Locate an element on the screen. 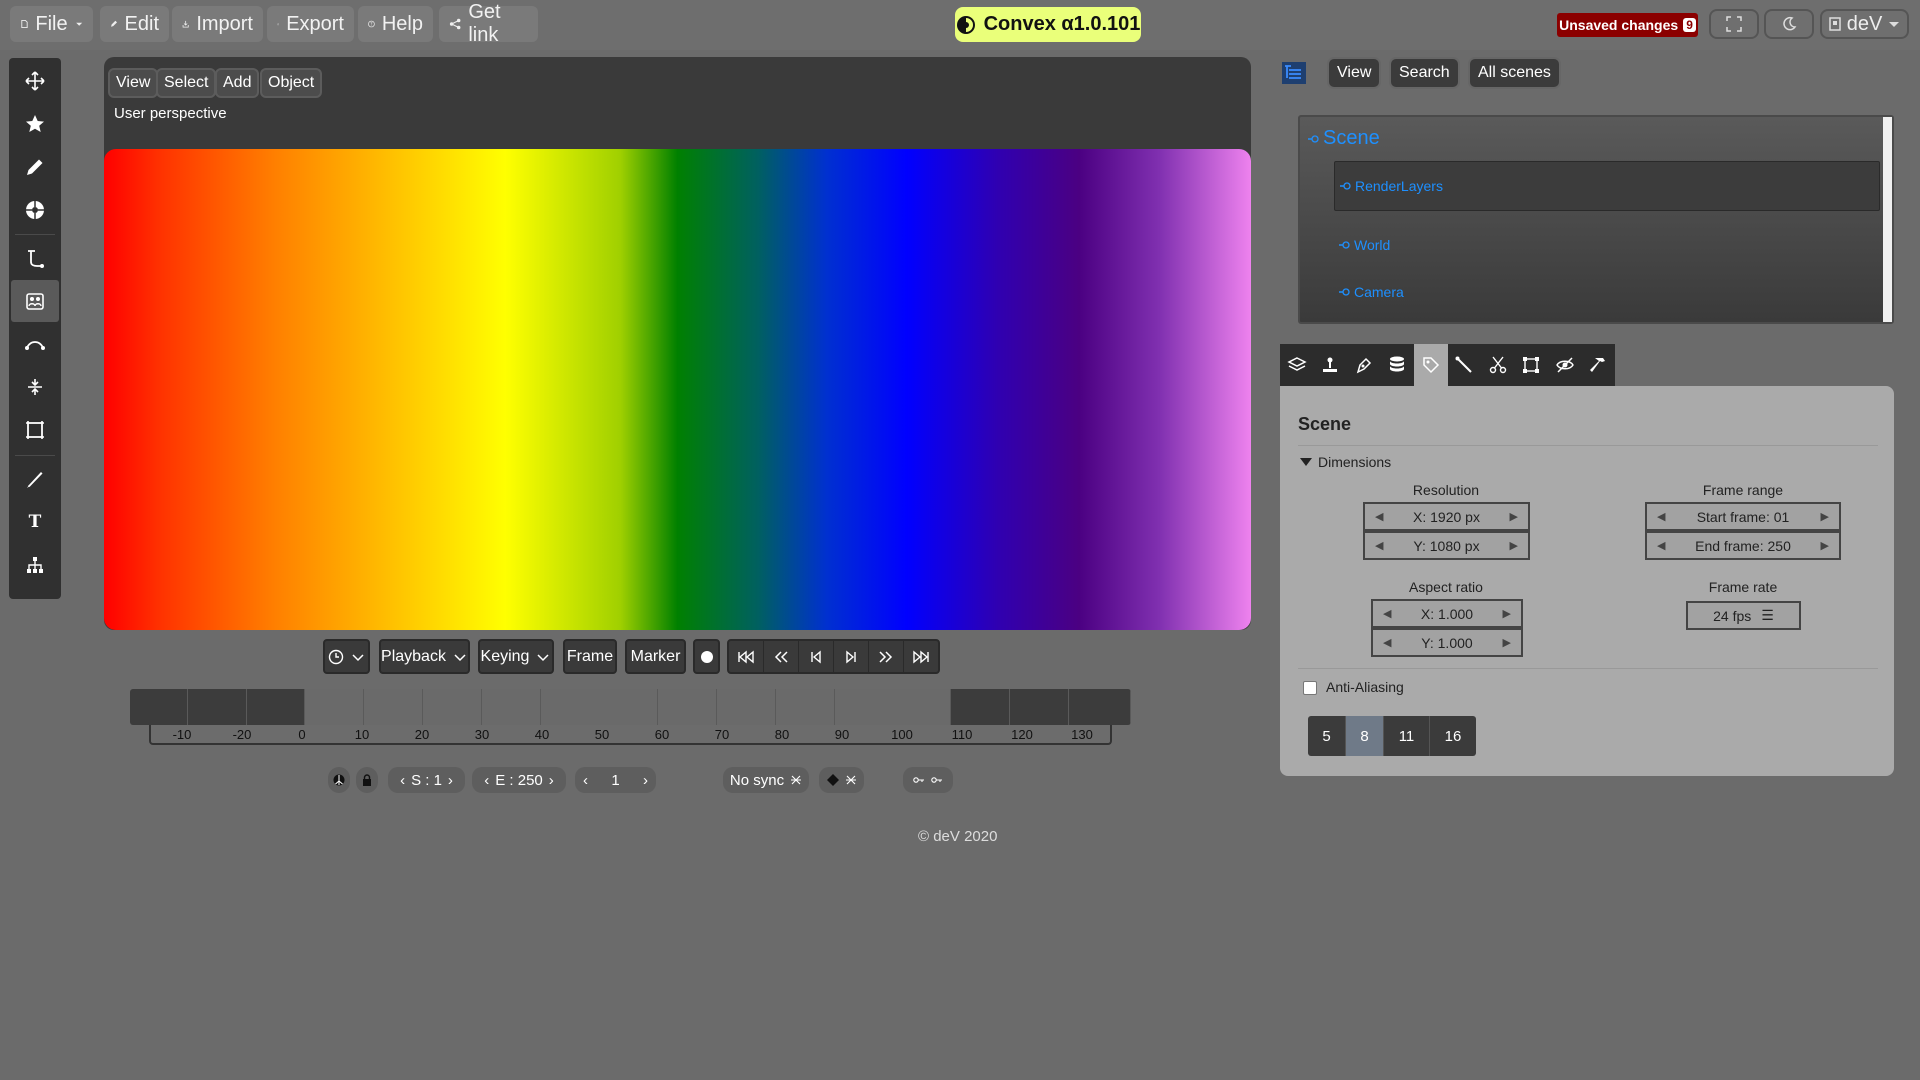  tab-tags is located at coordinates (1431, 365).